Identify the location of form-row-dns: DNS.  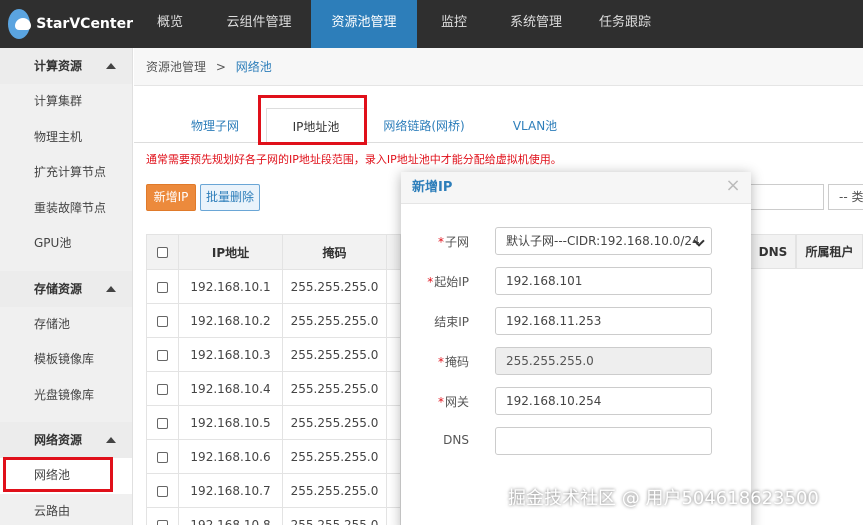
(576, 441).